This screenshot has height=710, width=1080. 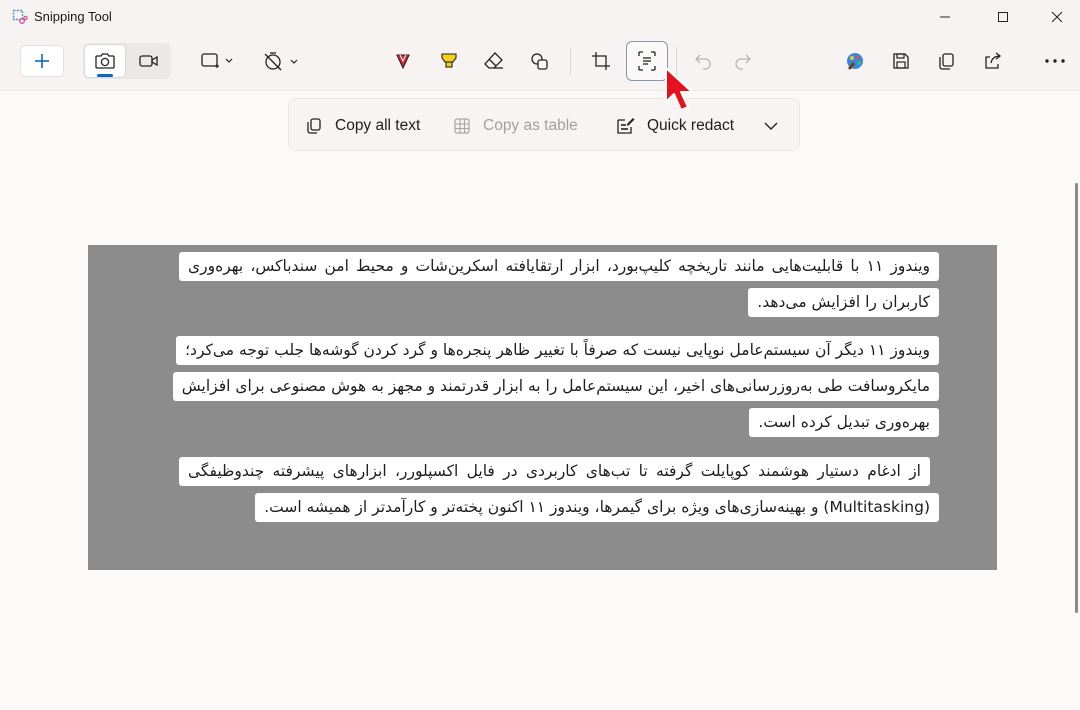 I want to click on share-button, so click(x=992, y=61).